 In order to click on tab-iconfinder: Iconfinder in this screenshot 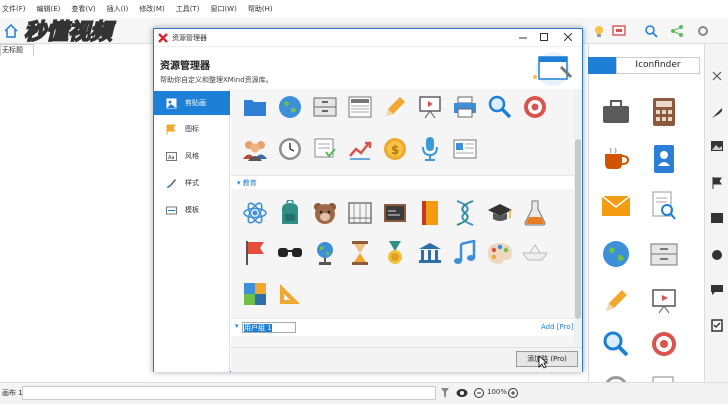, I will do `click(658, 65)`.